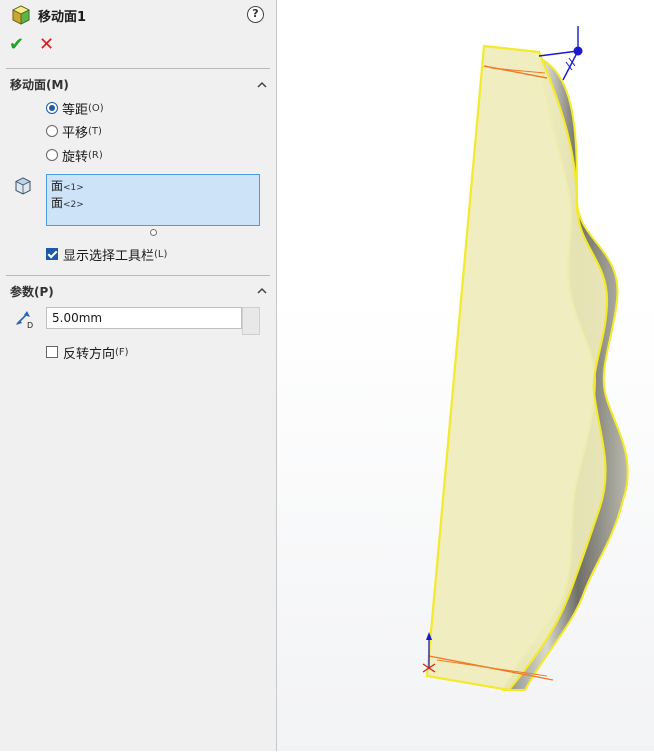  What do you see at coordinates (153, 232) in the screenshot?
I see `list-resize-handle` at bounding box center [153, 232].